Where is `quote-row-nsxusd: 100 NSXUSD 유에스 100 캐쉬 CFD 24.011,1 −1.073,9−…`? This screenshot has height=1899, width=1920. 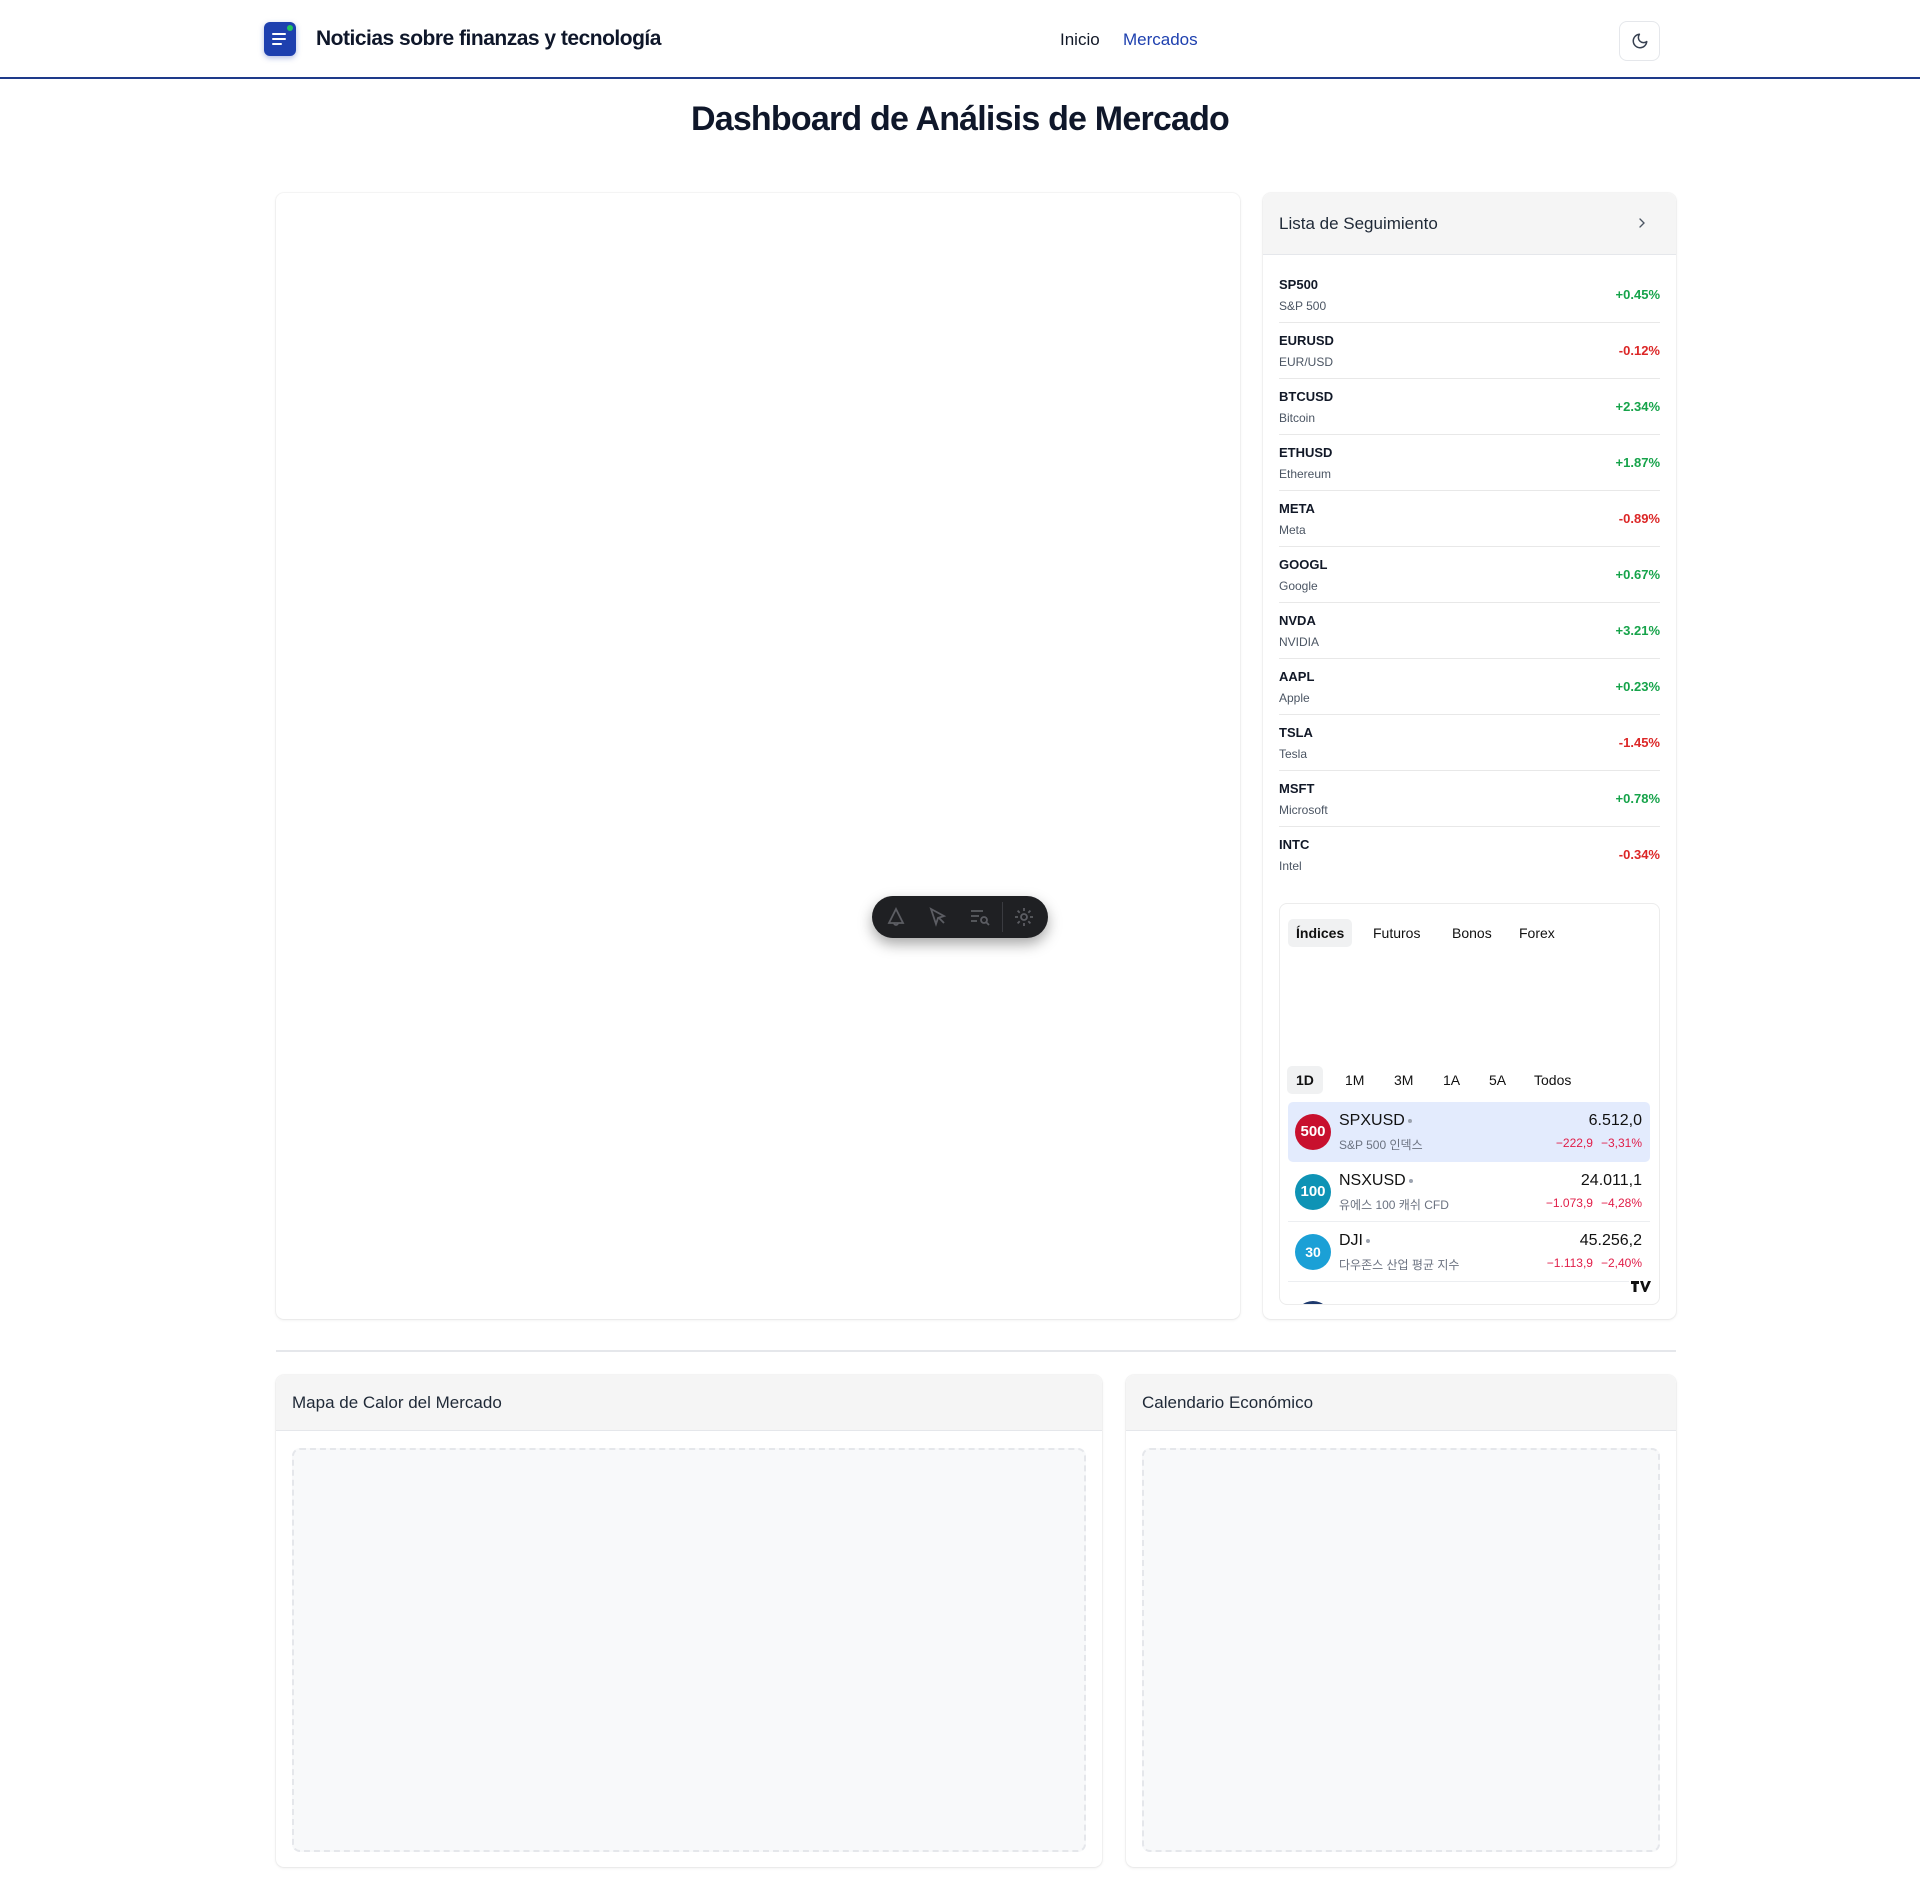 quote-row-nsxusd: 100 NSXUSD 유에스 100 캐쉬 CFD 24.011,1 −1.073,9−… is located at coordinates (1469, 1192).